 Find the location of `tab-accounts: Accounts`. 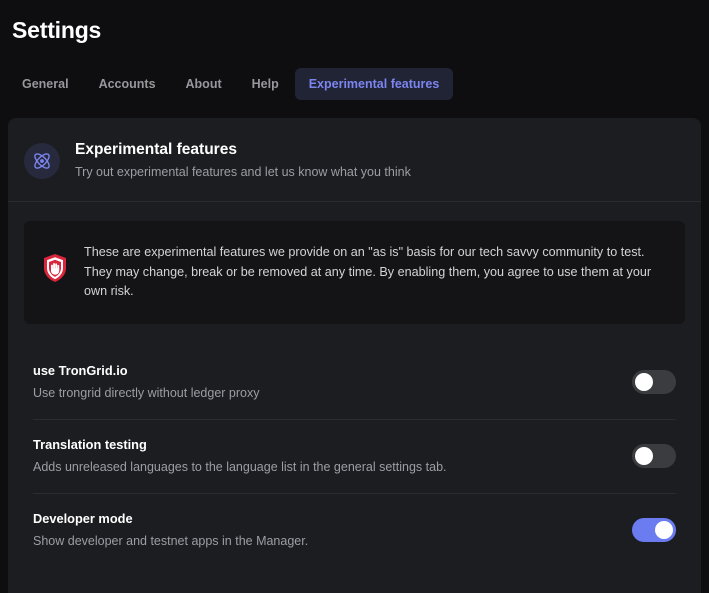

tab-accounts: Accounts is located at coordinates (127, 84).